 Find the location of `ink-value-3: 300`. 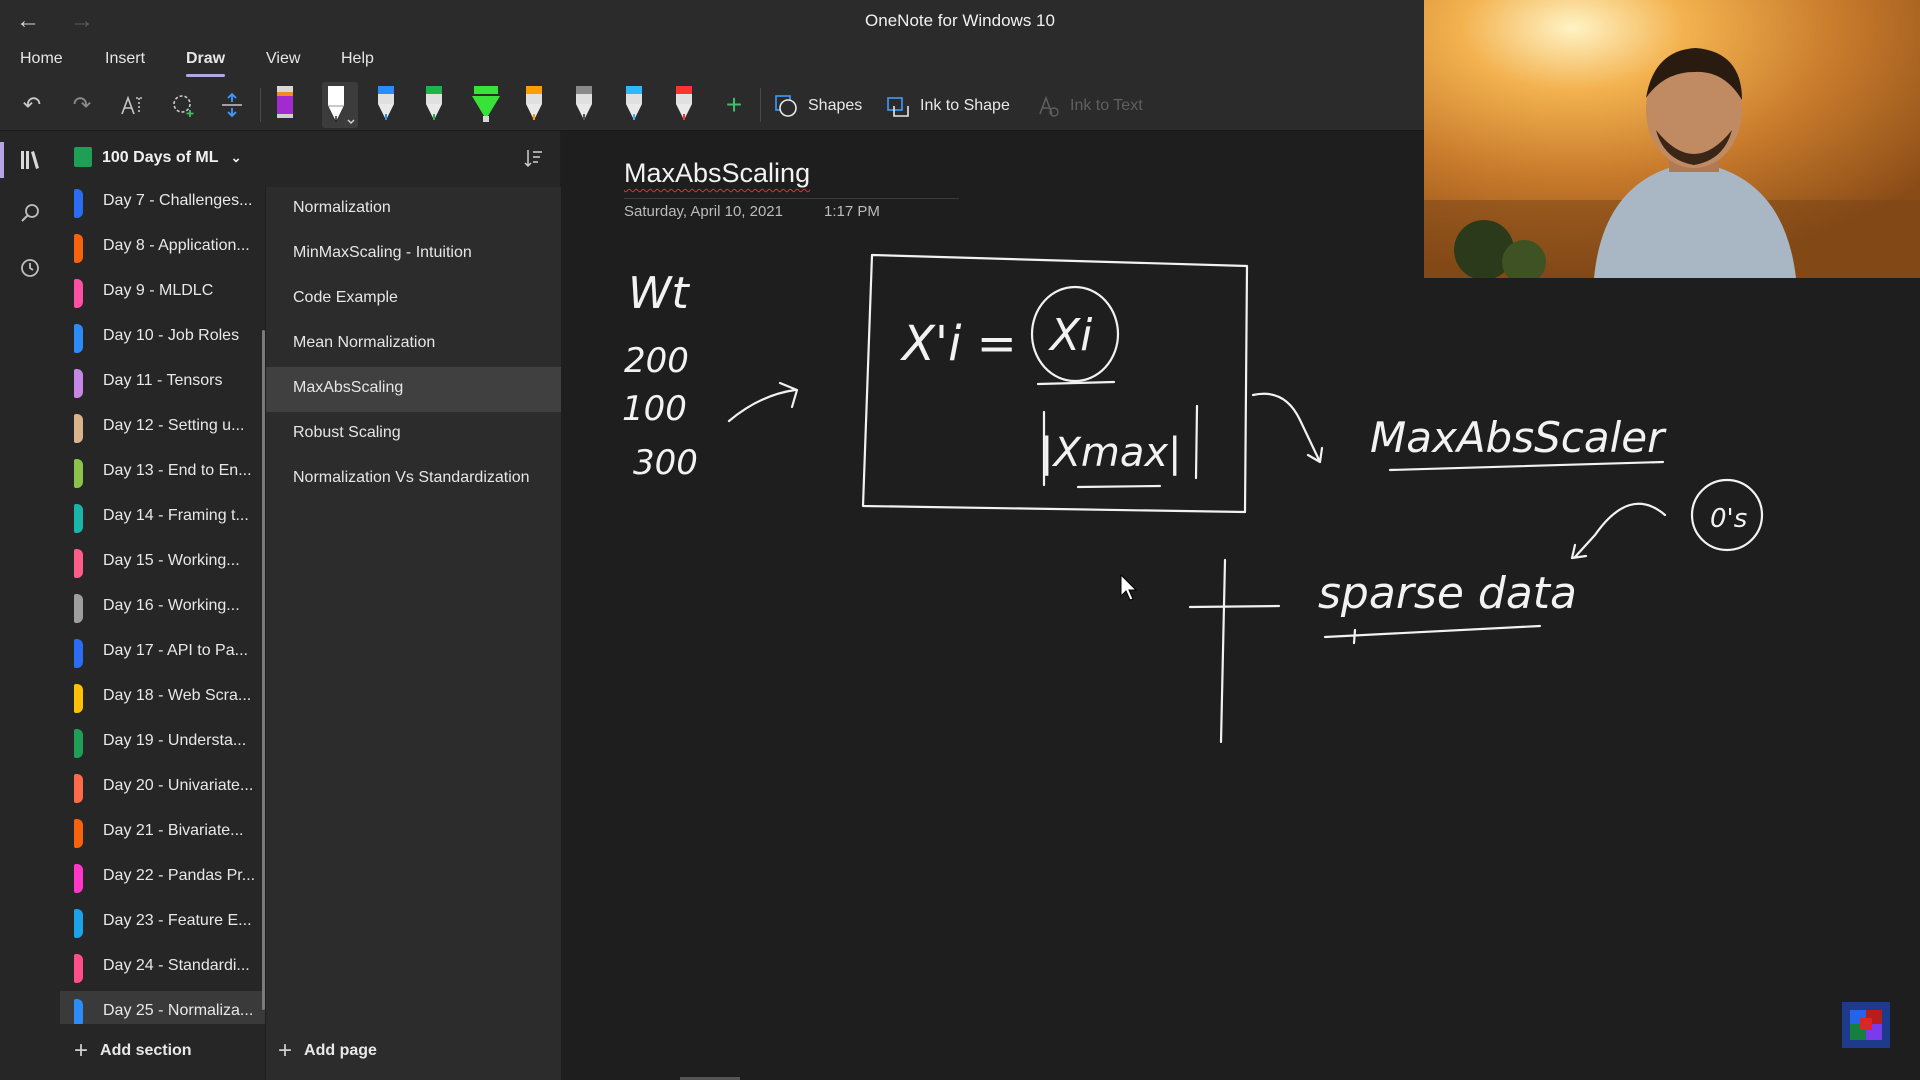

ink-value-3: 300 is located at coordinates (665, 463).